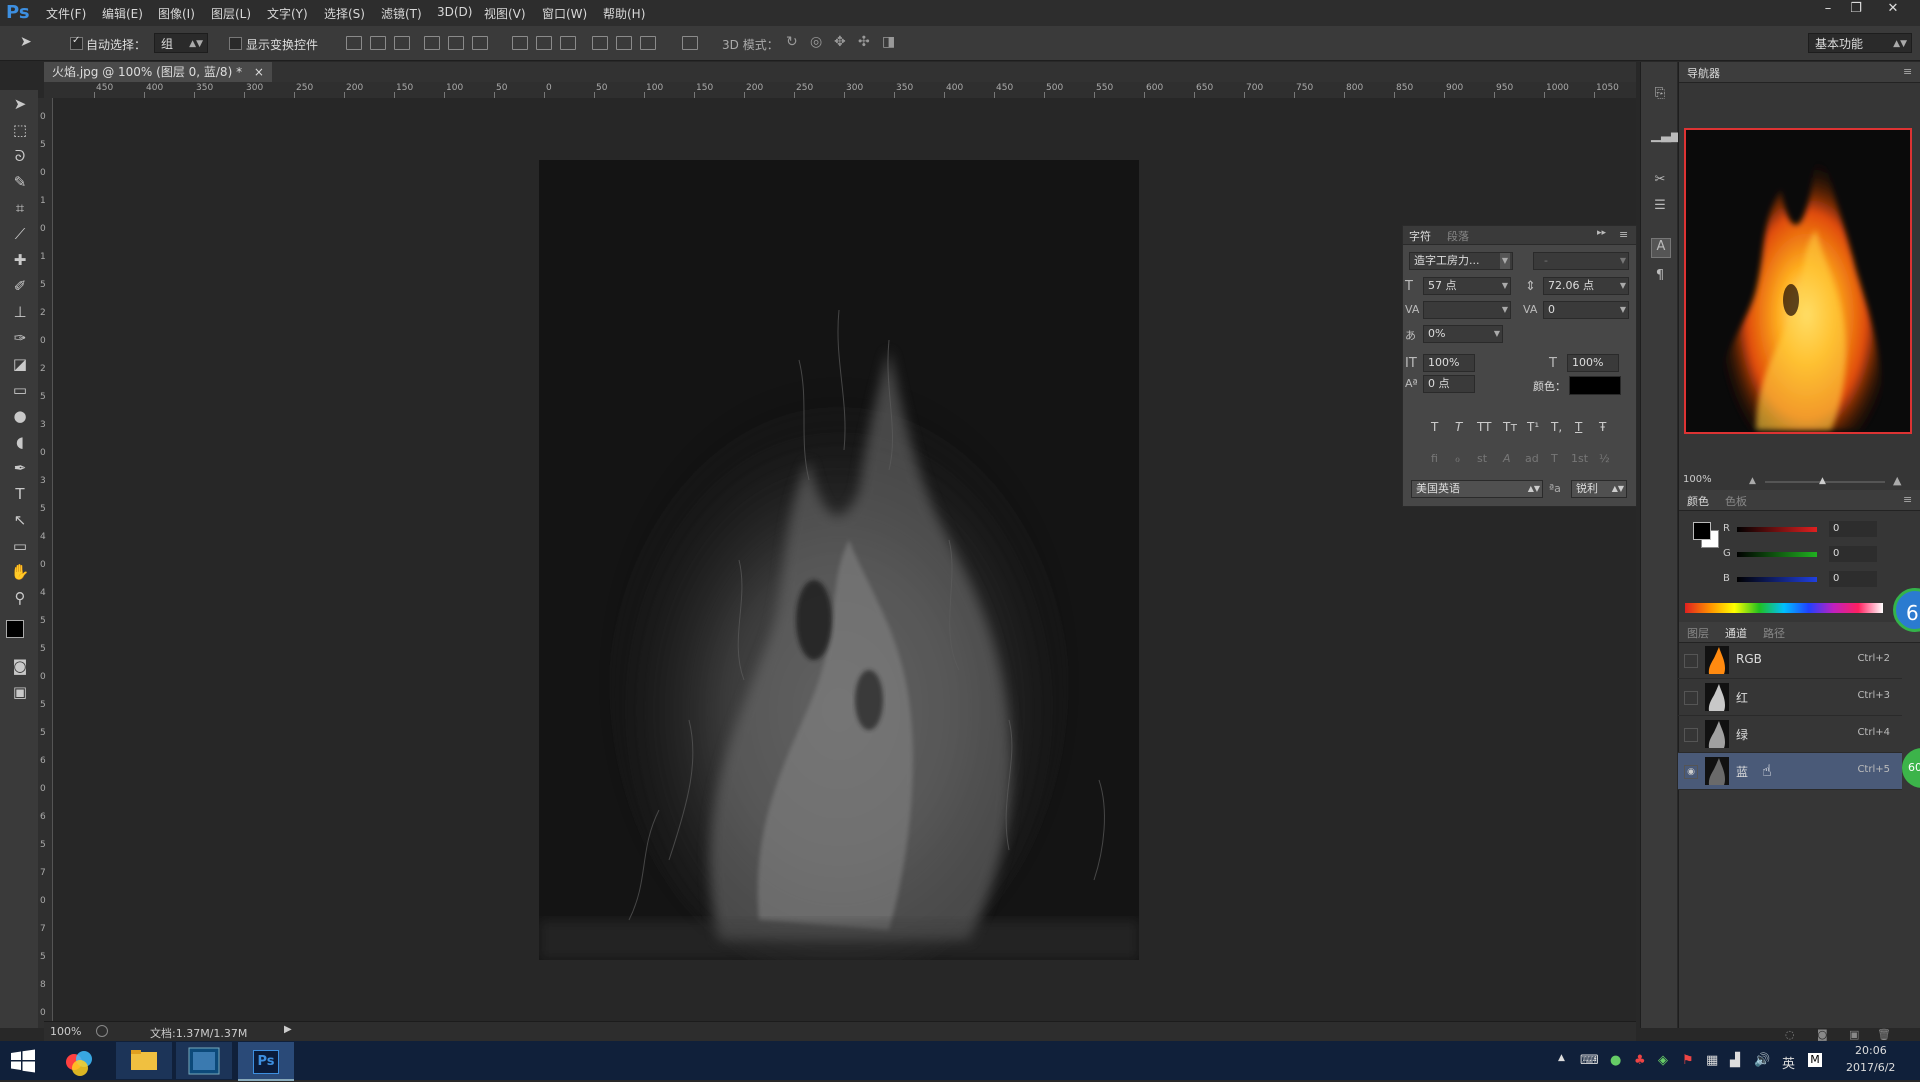 The image size is (1920, 1082). I want to click on file-explorer-icon, so click(144, 1060).